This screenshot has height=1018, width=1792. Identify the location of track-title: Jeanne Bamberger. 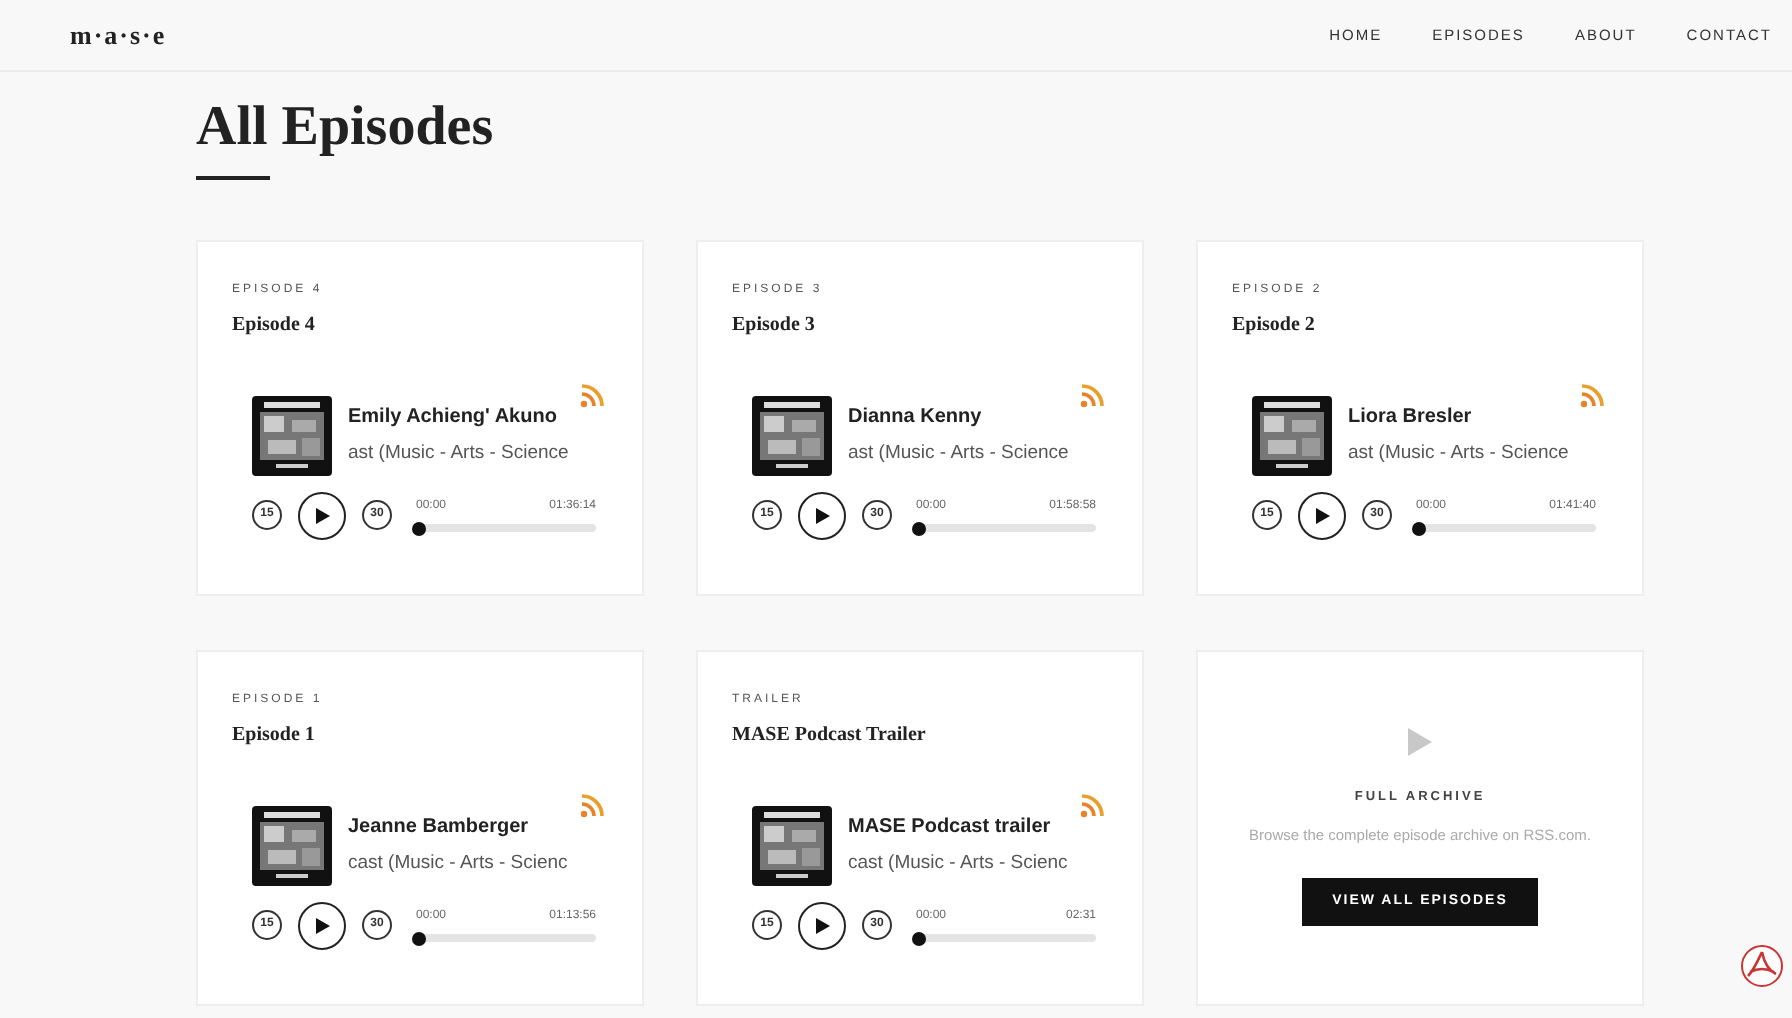
(439, 827).